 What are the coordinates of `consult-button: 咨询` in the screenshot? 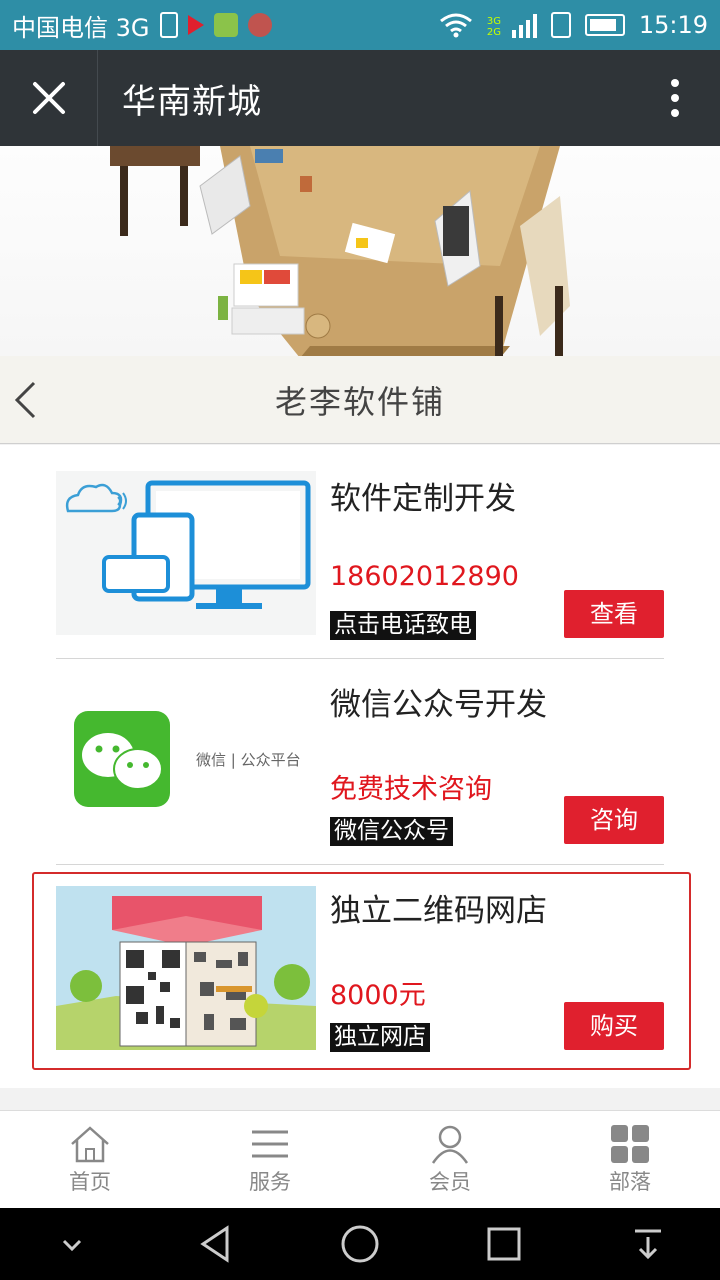 It's located at (614, 820).